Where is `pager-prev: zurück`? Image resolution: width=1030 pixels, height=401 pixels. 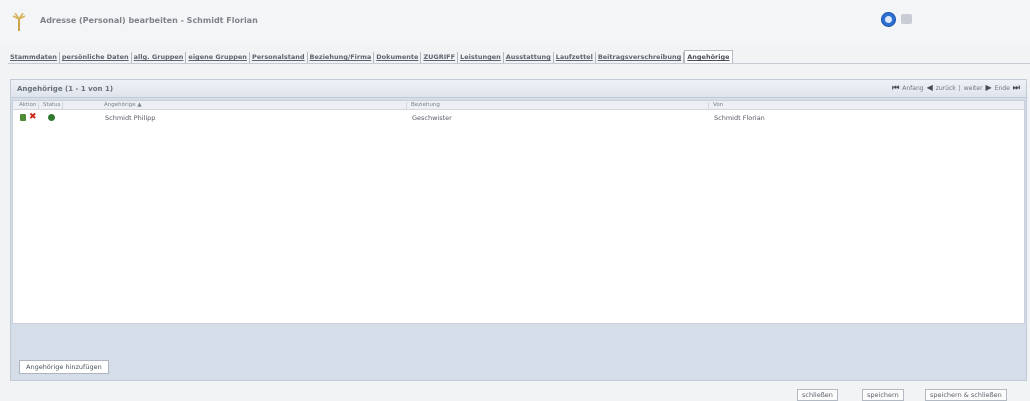 pager-prev: zurück is located at coordinates (946, 88).